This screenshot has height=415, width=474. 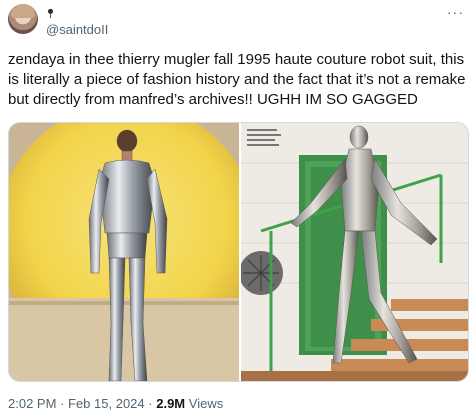 What do you see at coordinates (237, 20) in the screenshot?
I see `tweet-header: @saintdoII ···` at bounding box center [237, 20].